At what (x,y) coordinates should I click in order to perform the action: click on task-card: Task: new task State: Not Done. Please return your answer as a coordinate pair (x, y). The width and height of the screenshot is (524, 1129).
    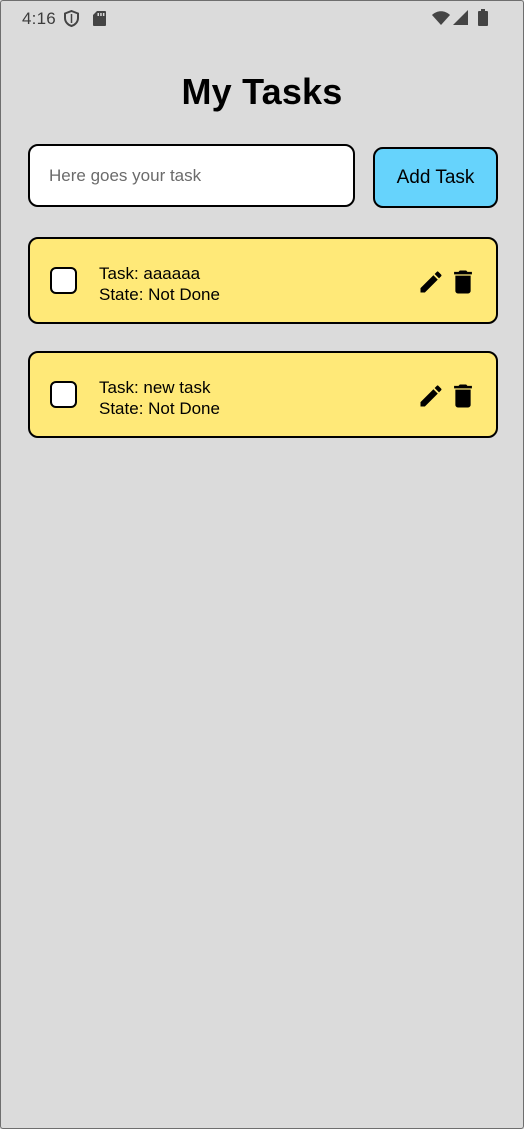
    Looking at the image, I should click on (263, 394).